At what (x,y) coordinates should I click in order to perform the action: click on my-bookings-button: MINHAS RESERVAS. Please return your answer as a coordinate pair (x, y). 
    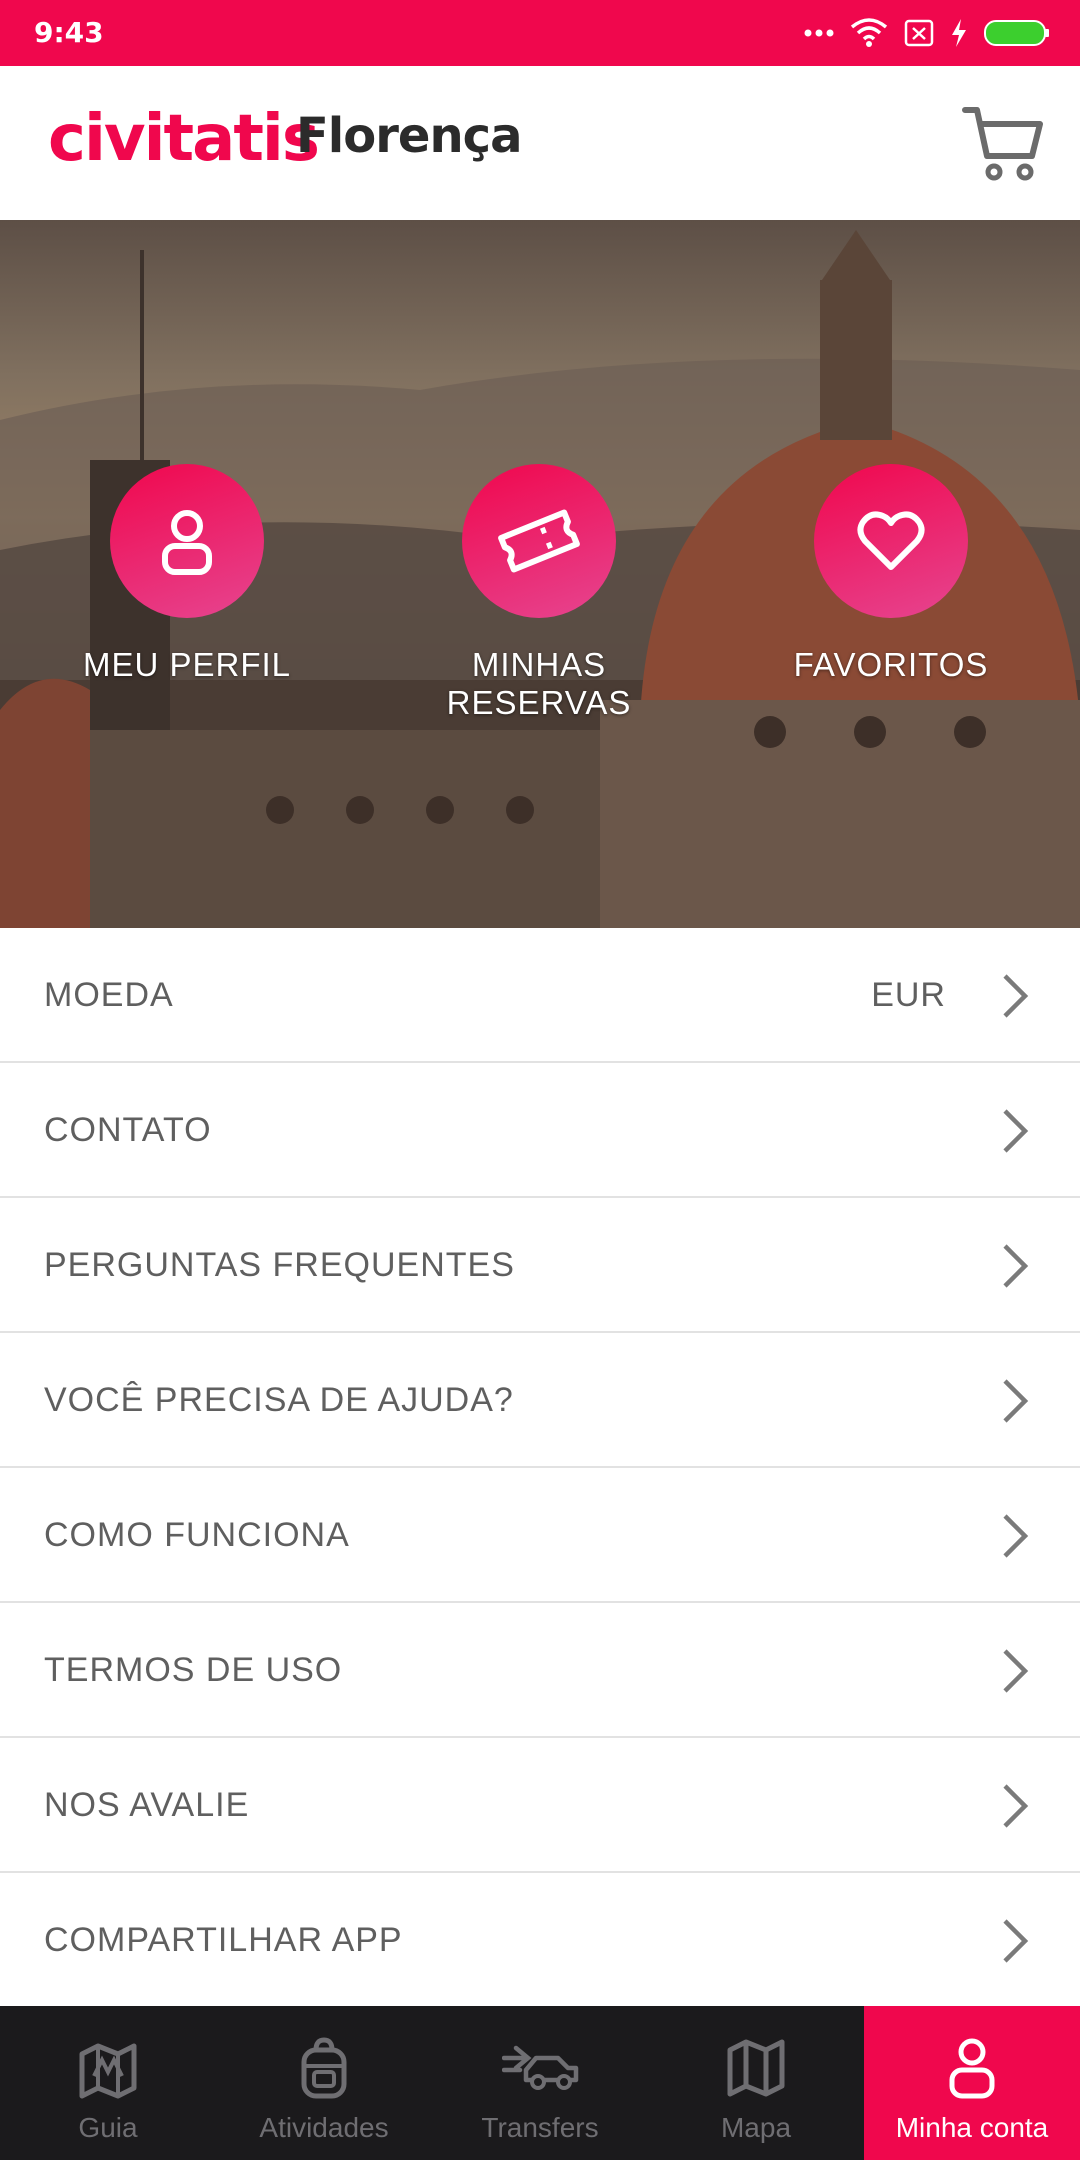
    Looking at the image, I should click on (539, 593).